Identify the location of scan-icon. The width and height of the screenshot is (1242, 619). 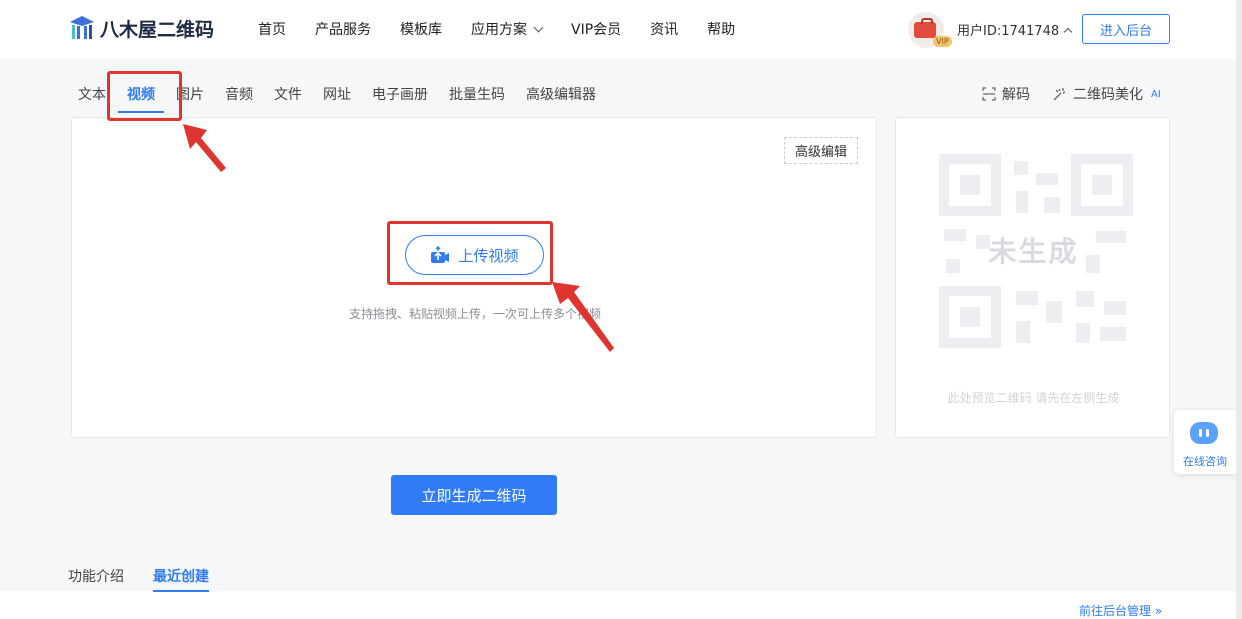
(989, 94).